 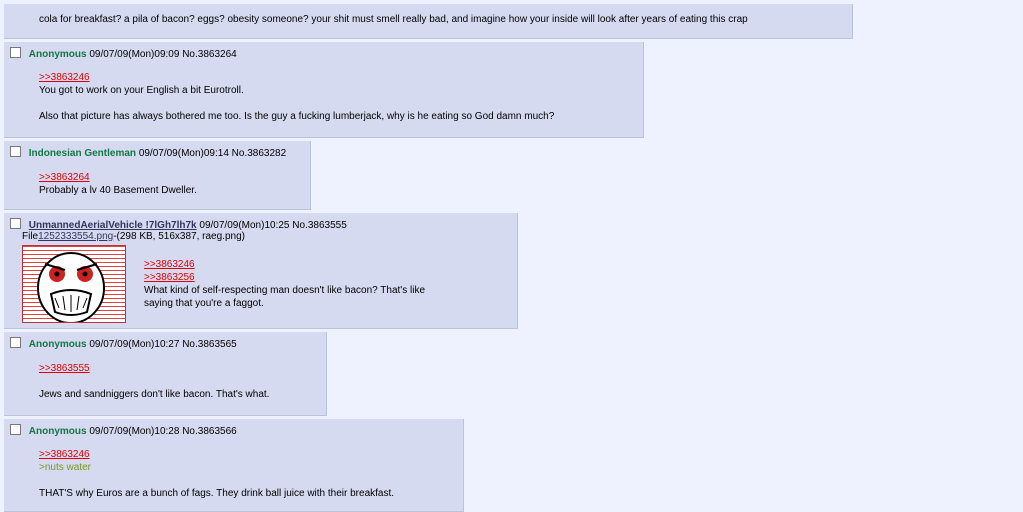 I want to click on file-label: File, so click(x=30, y=236).